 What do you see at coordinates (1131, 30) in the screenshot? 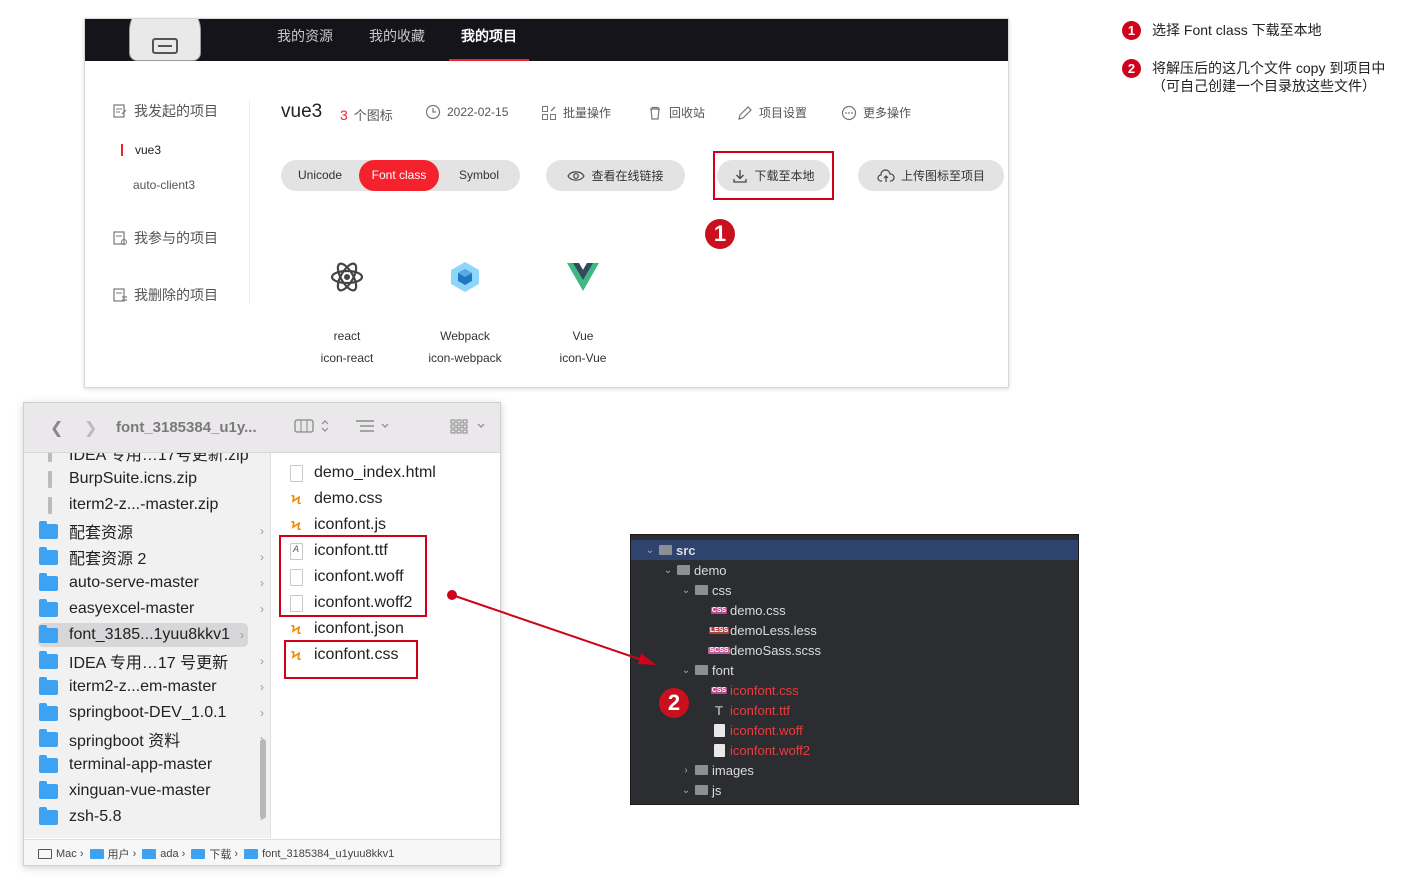
I see `note-badge: 1` at bounding box center [1131, 30].